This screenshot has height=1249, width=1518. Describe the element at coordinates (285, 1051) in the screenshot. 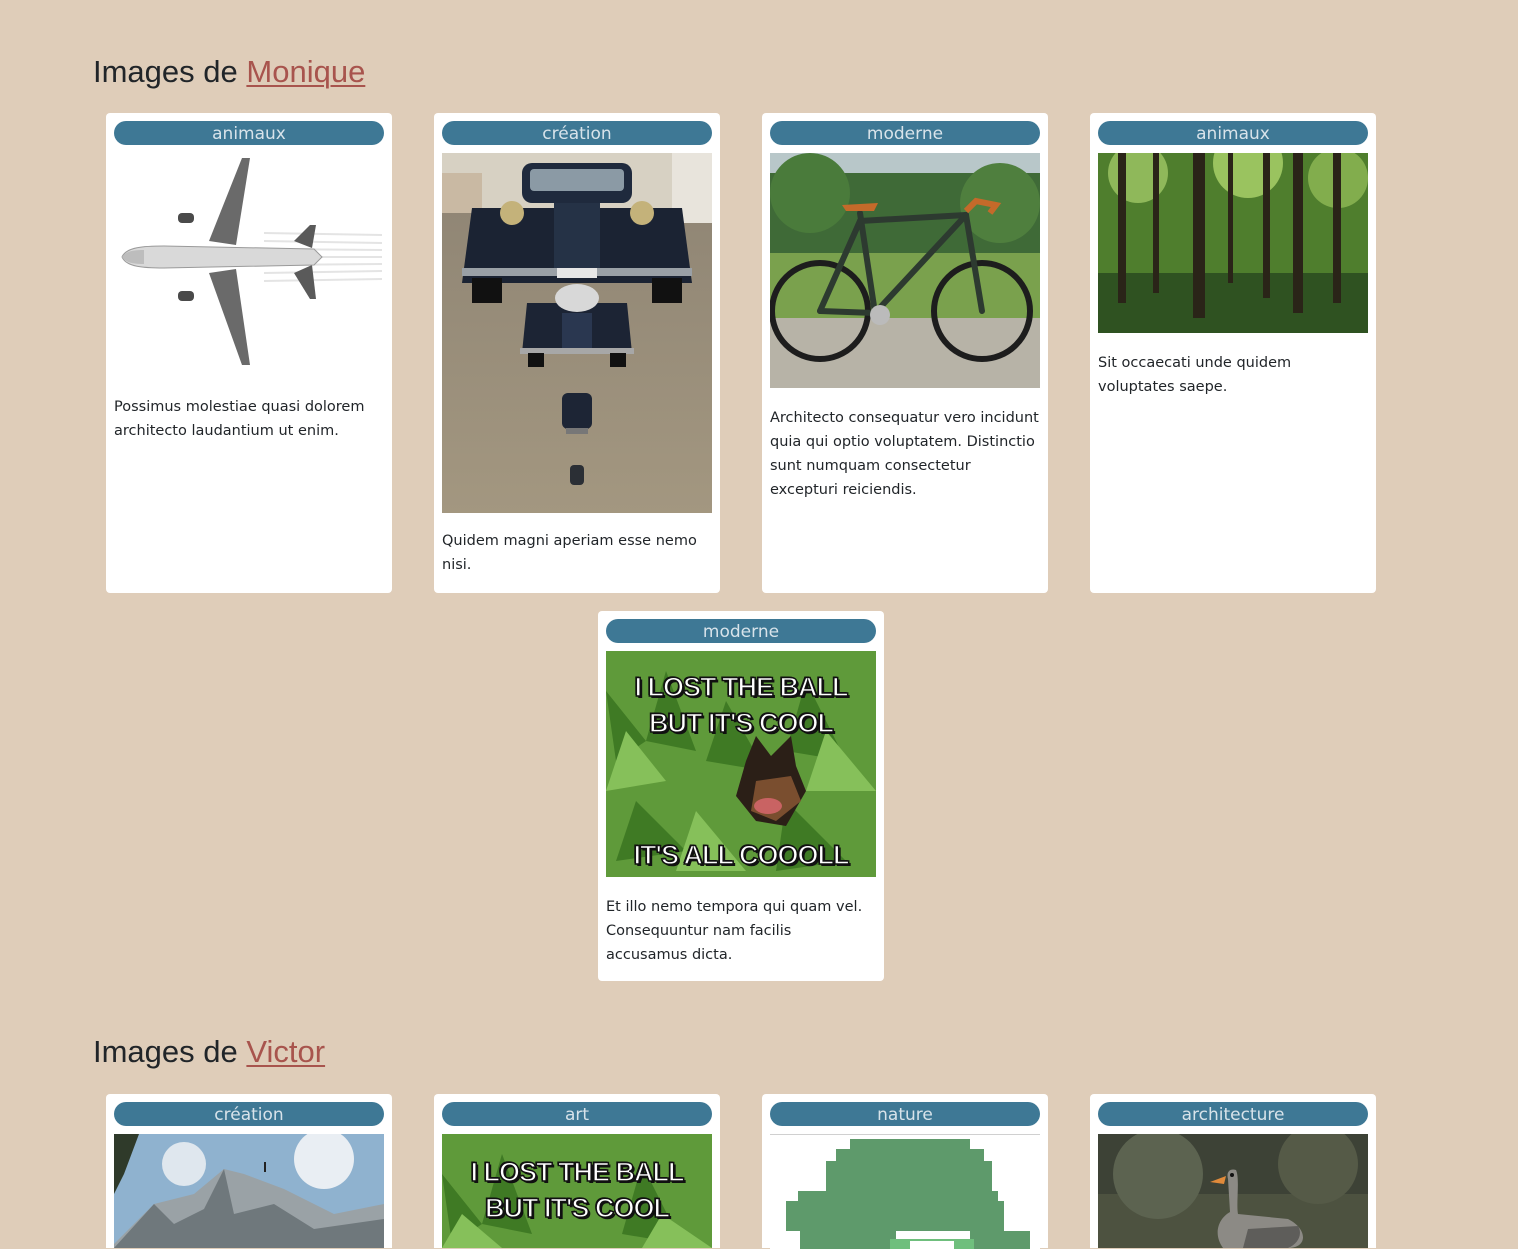

I see `user-link-victor: Victor` at that location.